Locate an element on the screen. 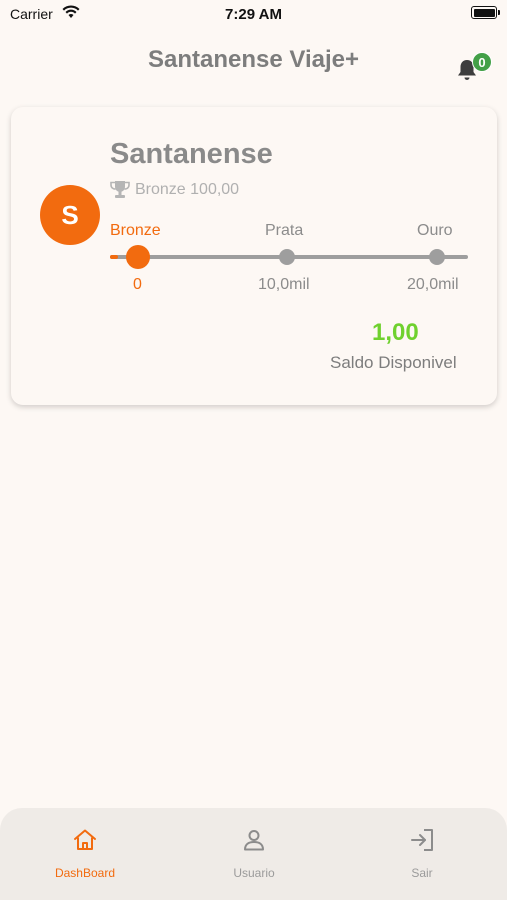  level-progress-thumb is located at coordinates (138, 257).